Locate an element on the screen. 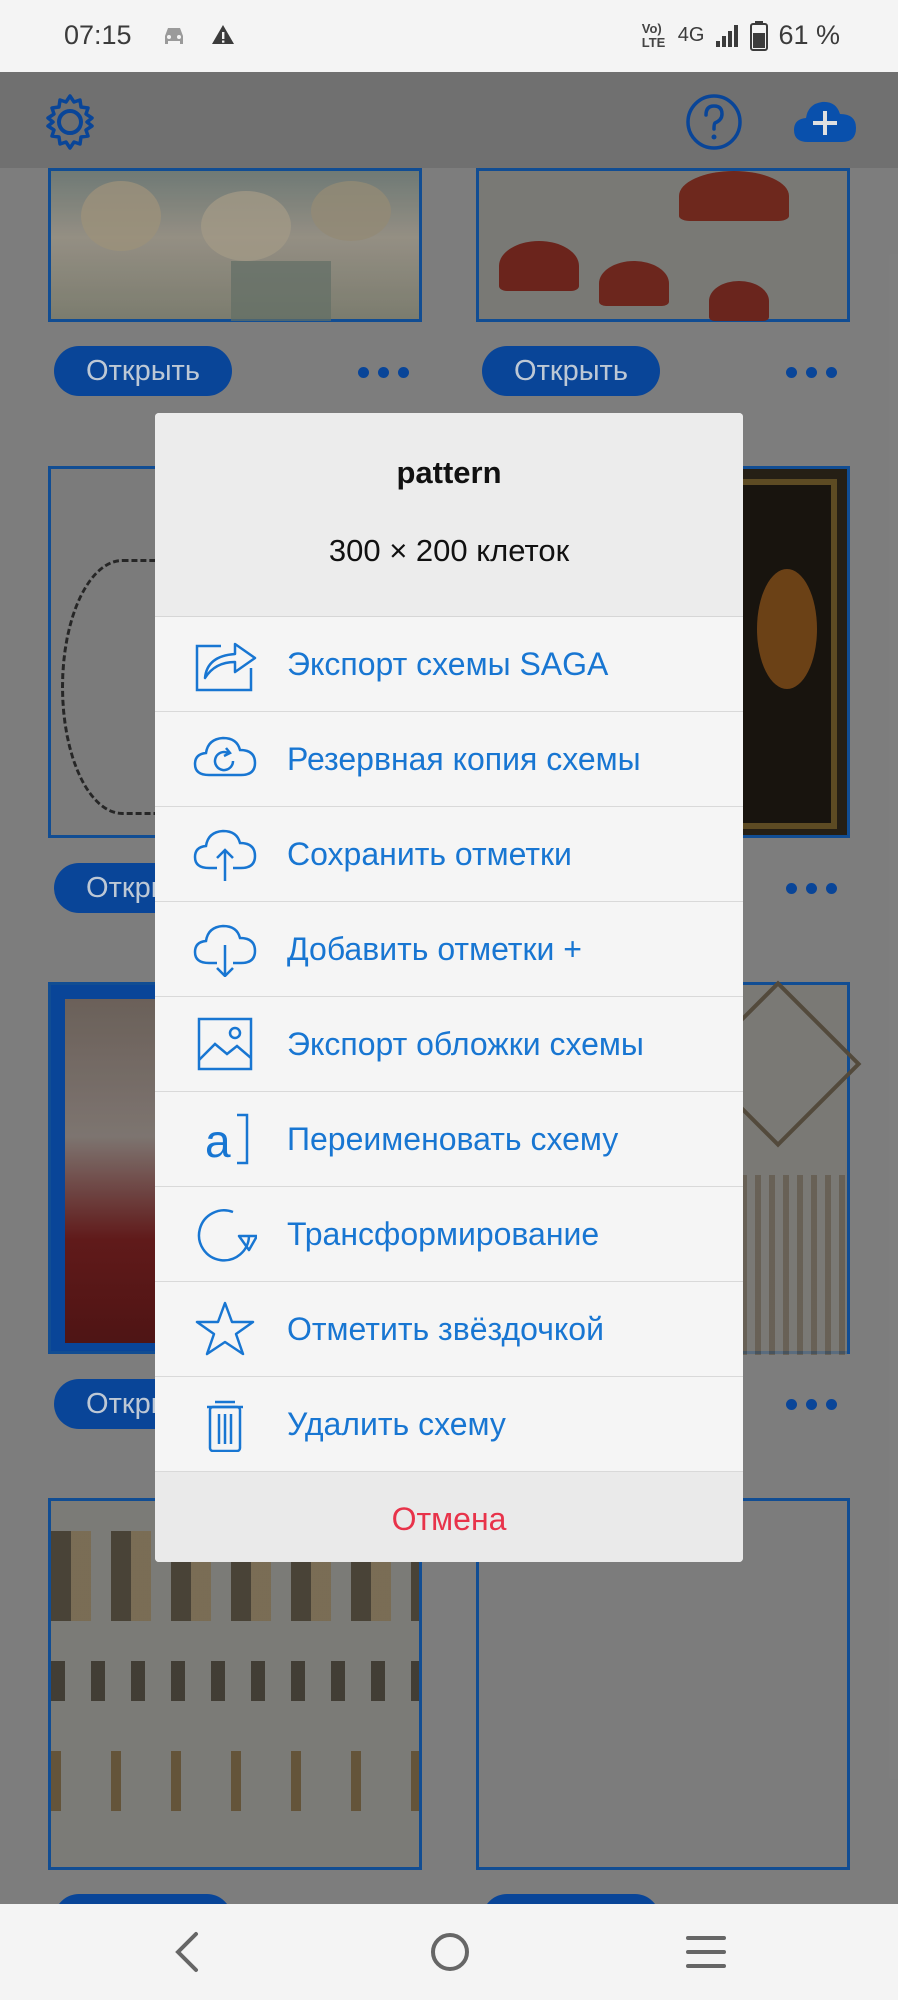  menu-item-delete: Удалить схему is located at coordinates (449, 1424).